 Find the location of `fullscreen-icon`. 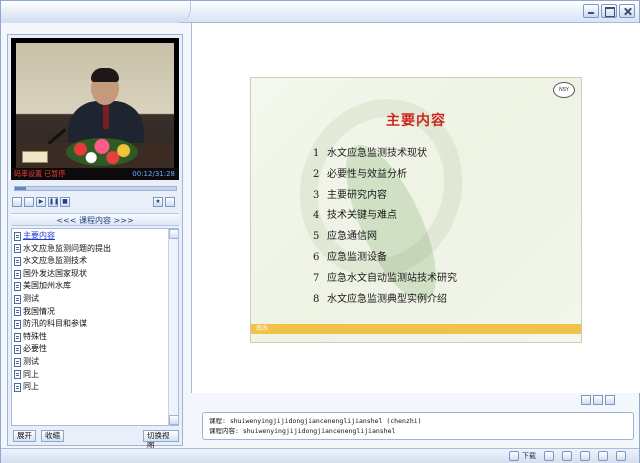

fullscreen-icon is located at coordinates (178, 202).